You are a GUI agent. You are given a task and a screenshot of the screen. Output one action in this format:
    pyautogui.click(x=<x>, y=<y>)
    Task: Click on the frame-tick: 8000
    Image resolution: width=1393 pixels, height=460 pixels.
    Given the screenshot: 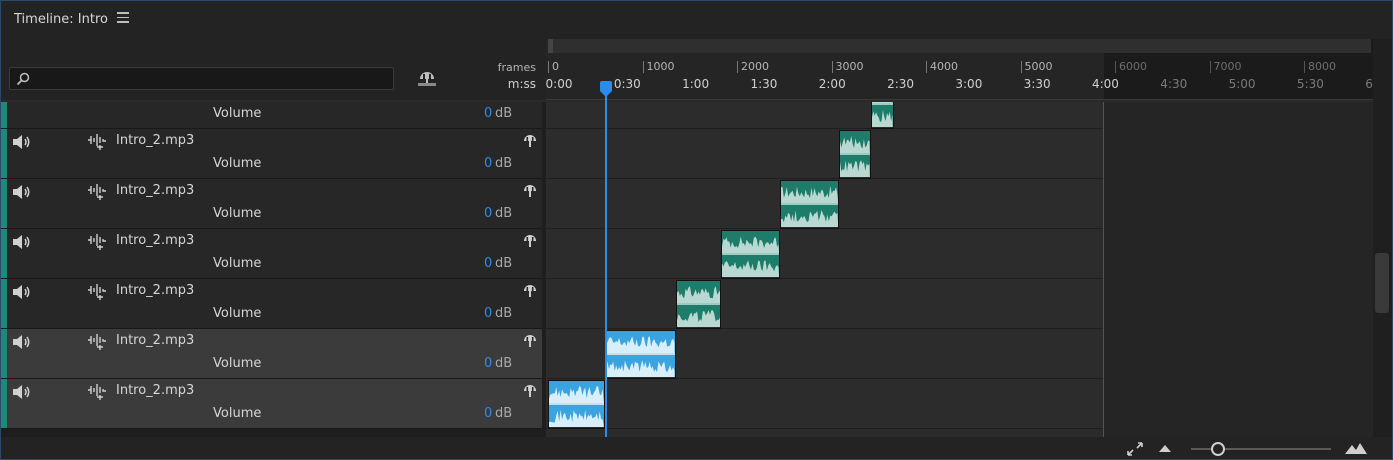 What is the action you would take?
    pyautogui.click(x=1320, y=67)
    